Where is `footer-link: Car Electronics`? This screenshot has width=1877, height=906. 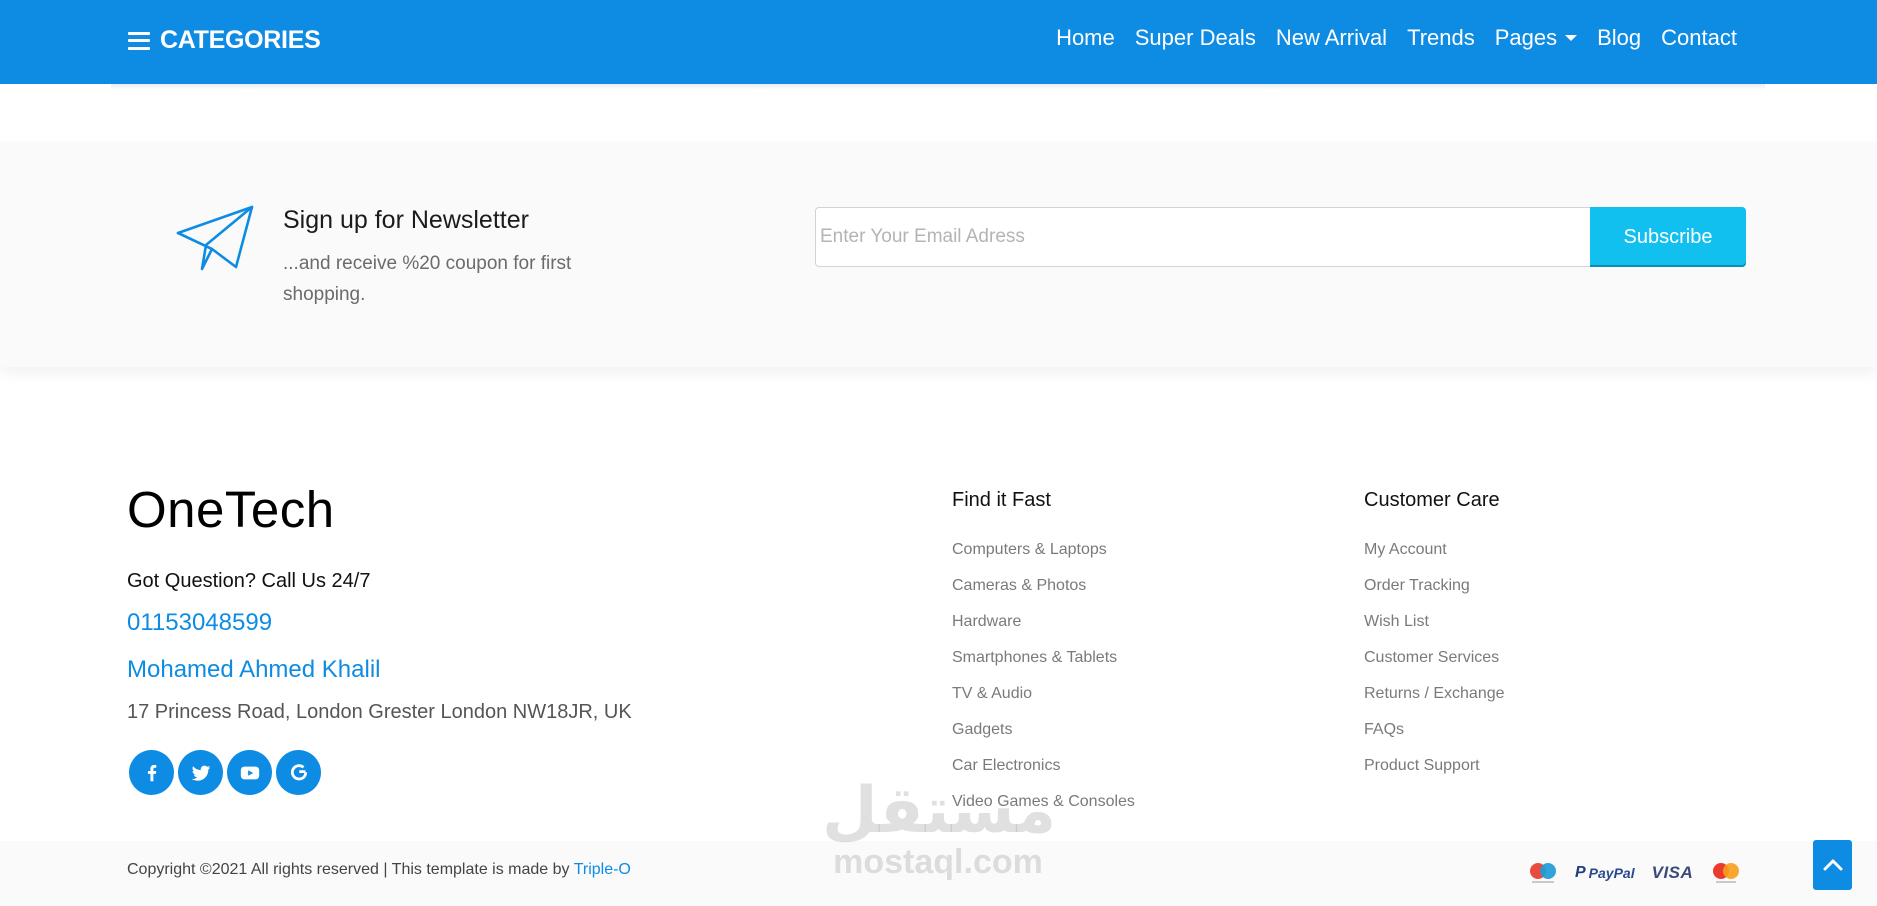 footer-link: Car Electronics is located at coordinates (1043, 774).